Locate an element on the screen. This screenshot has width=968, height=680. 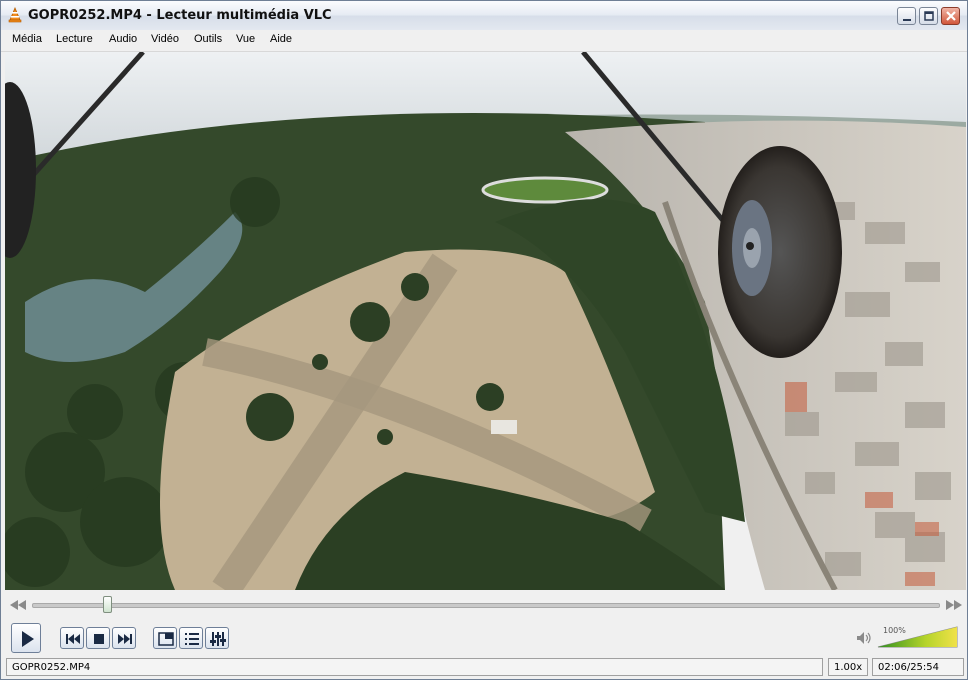
menu-lecture: Lecture is located at coordinates (74, 39).